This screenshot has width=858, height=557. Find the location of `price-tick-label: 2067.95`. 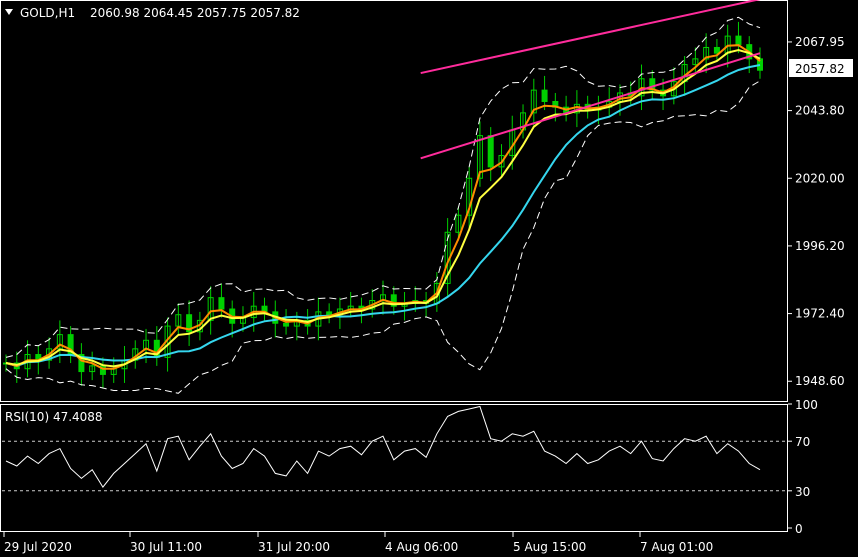

price-tick-label: 2067.95 is located at coordinates (820, 42).